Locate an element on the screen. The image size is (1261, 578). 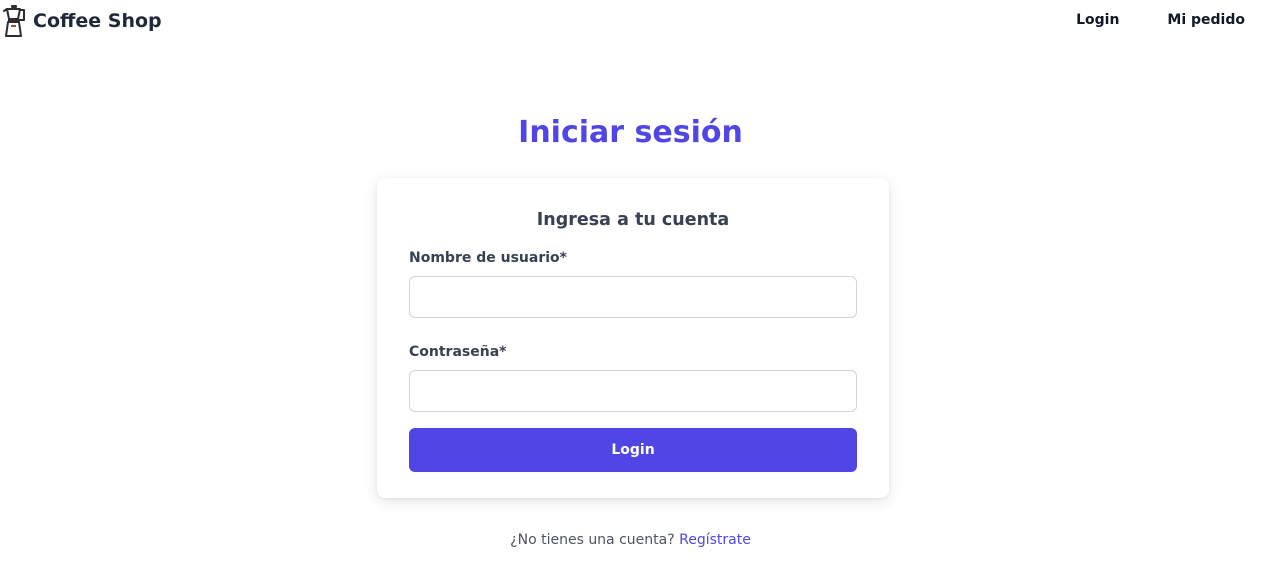
page-title: Iniciar sesión is located at coordinates (630, 132).